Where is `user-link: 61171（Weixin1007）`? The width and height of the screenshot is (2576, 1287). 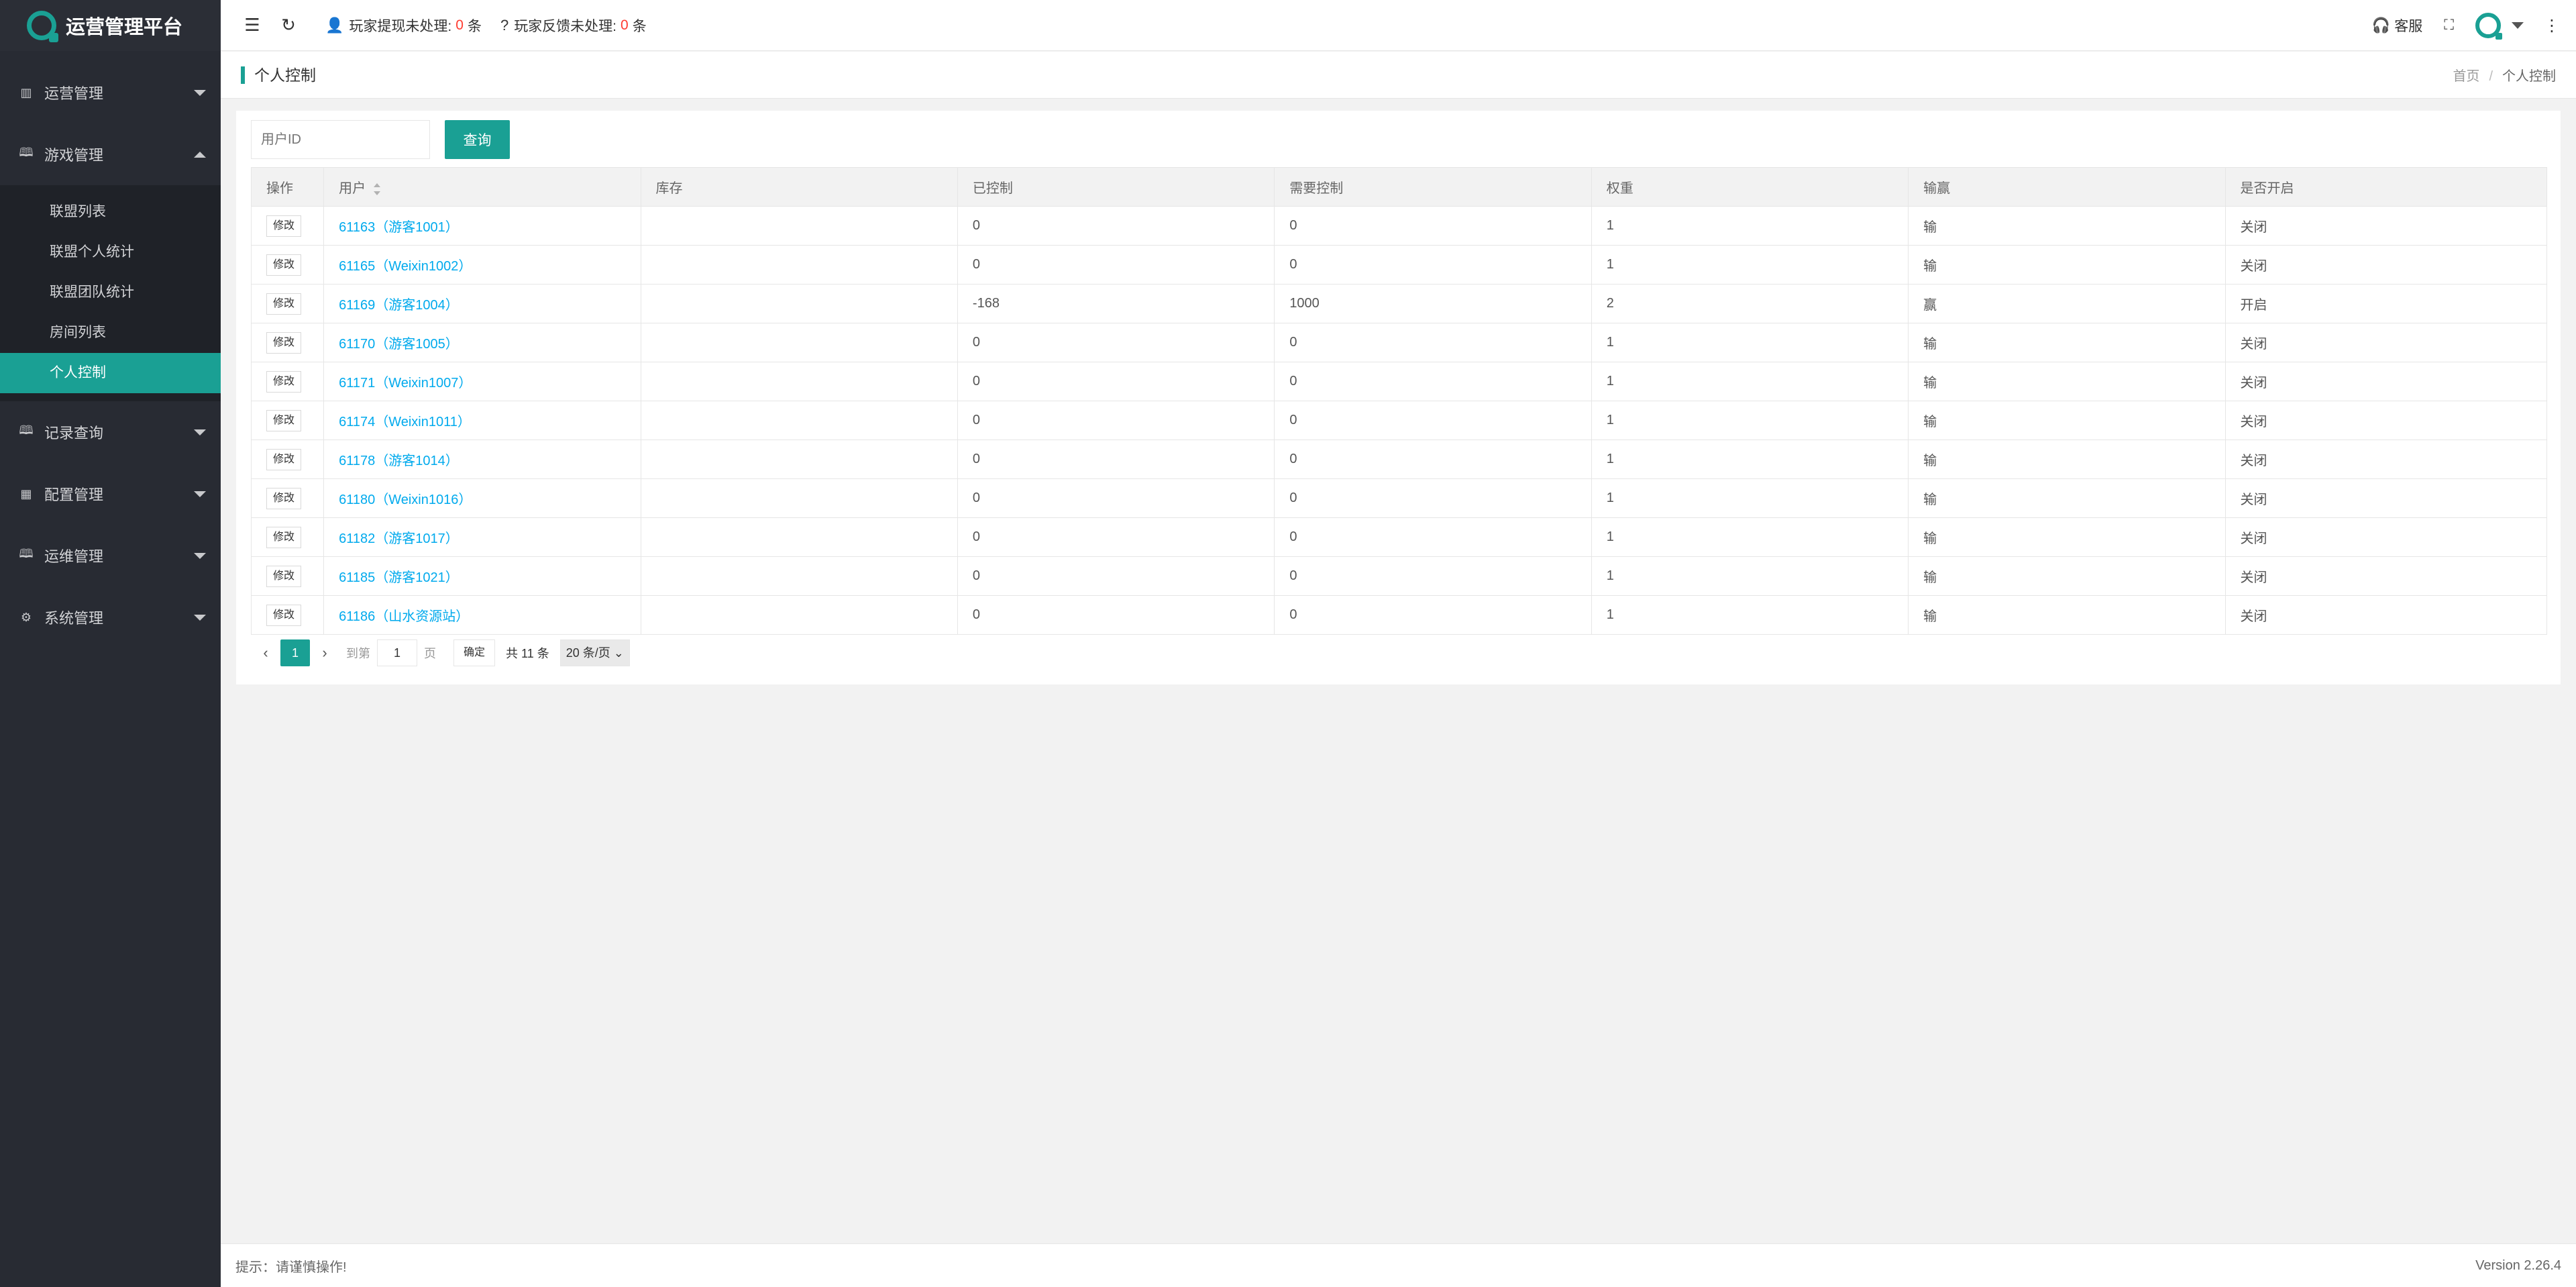 user-link: 61171（Weixin1007） is located at coordinates (405, 383).